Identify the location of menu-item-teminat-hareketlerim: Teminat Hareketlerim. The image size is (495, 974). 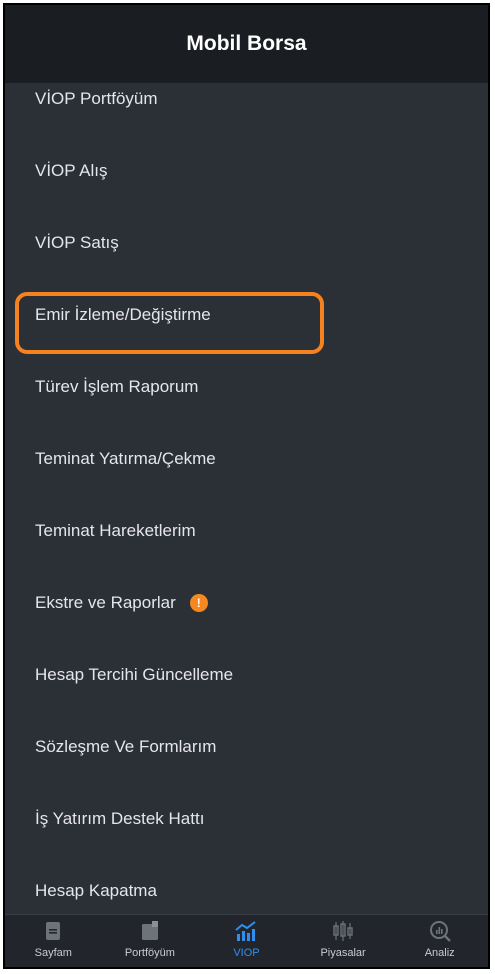
(246, 531).